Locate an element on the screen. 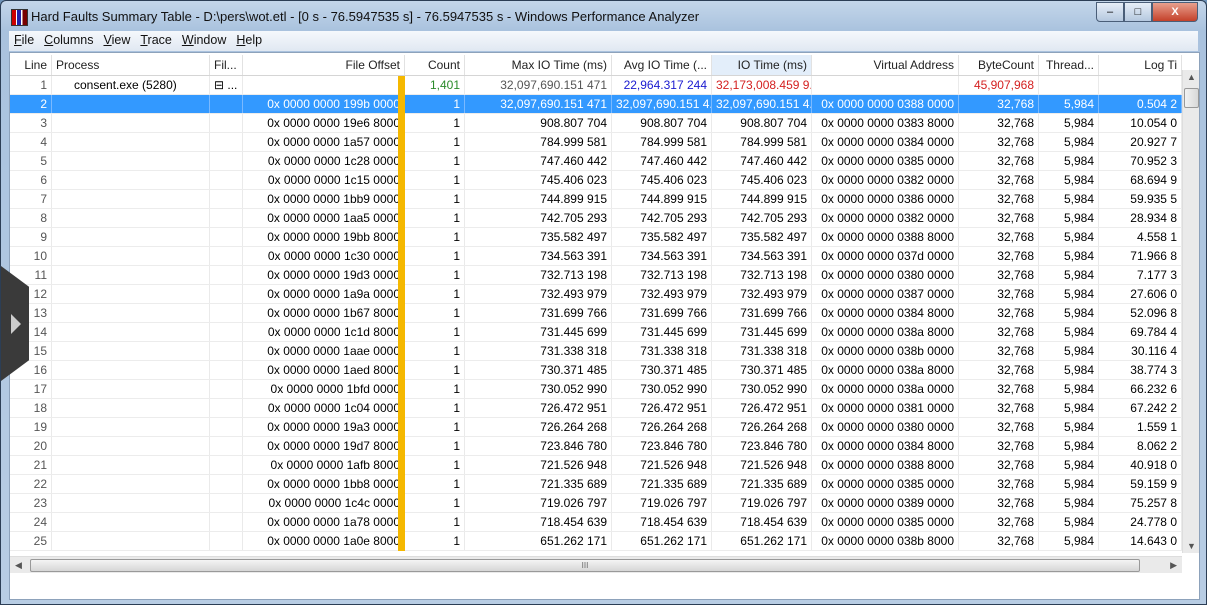 The width and height of the screenshot is (1207, 605). menu-columns: Columns is located at coordinates (68, 41).